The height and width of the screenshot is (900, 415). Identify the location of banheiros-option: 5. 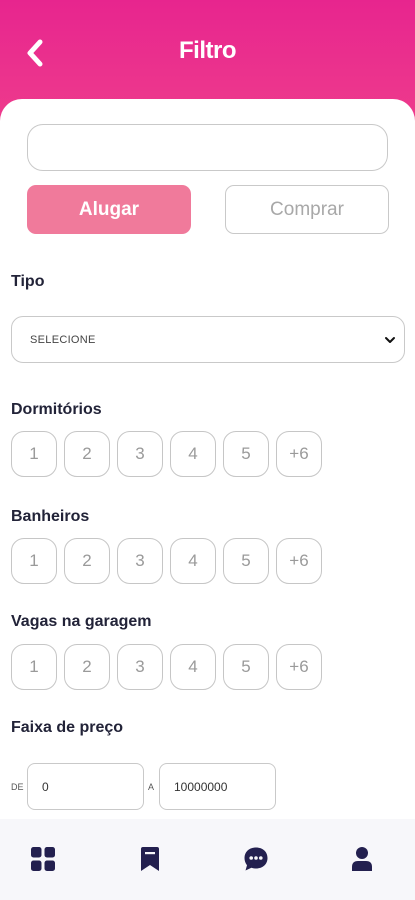
(246, 561).